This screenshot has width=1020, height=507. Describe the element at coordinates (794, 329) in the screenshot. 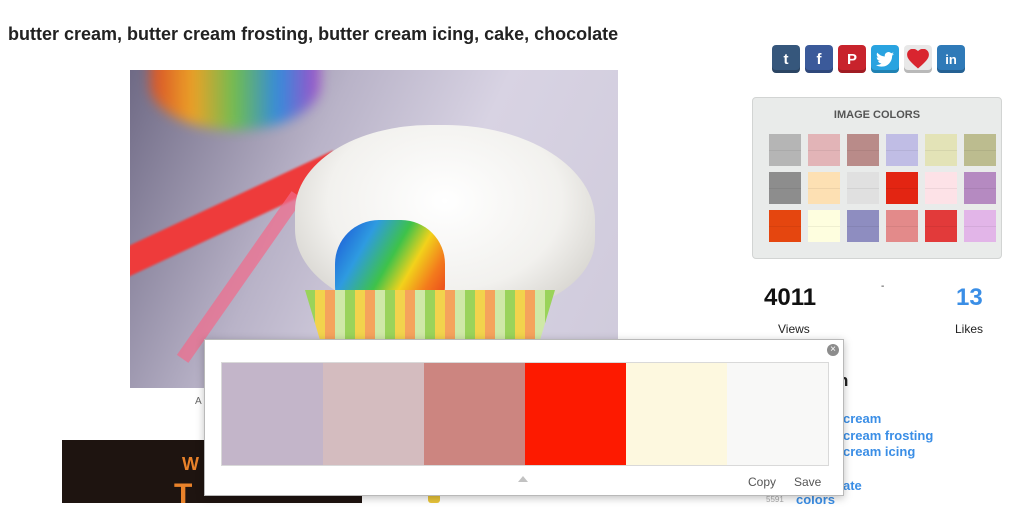

I see `views-label: Views` at that location.